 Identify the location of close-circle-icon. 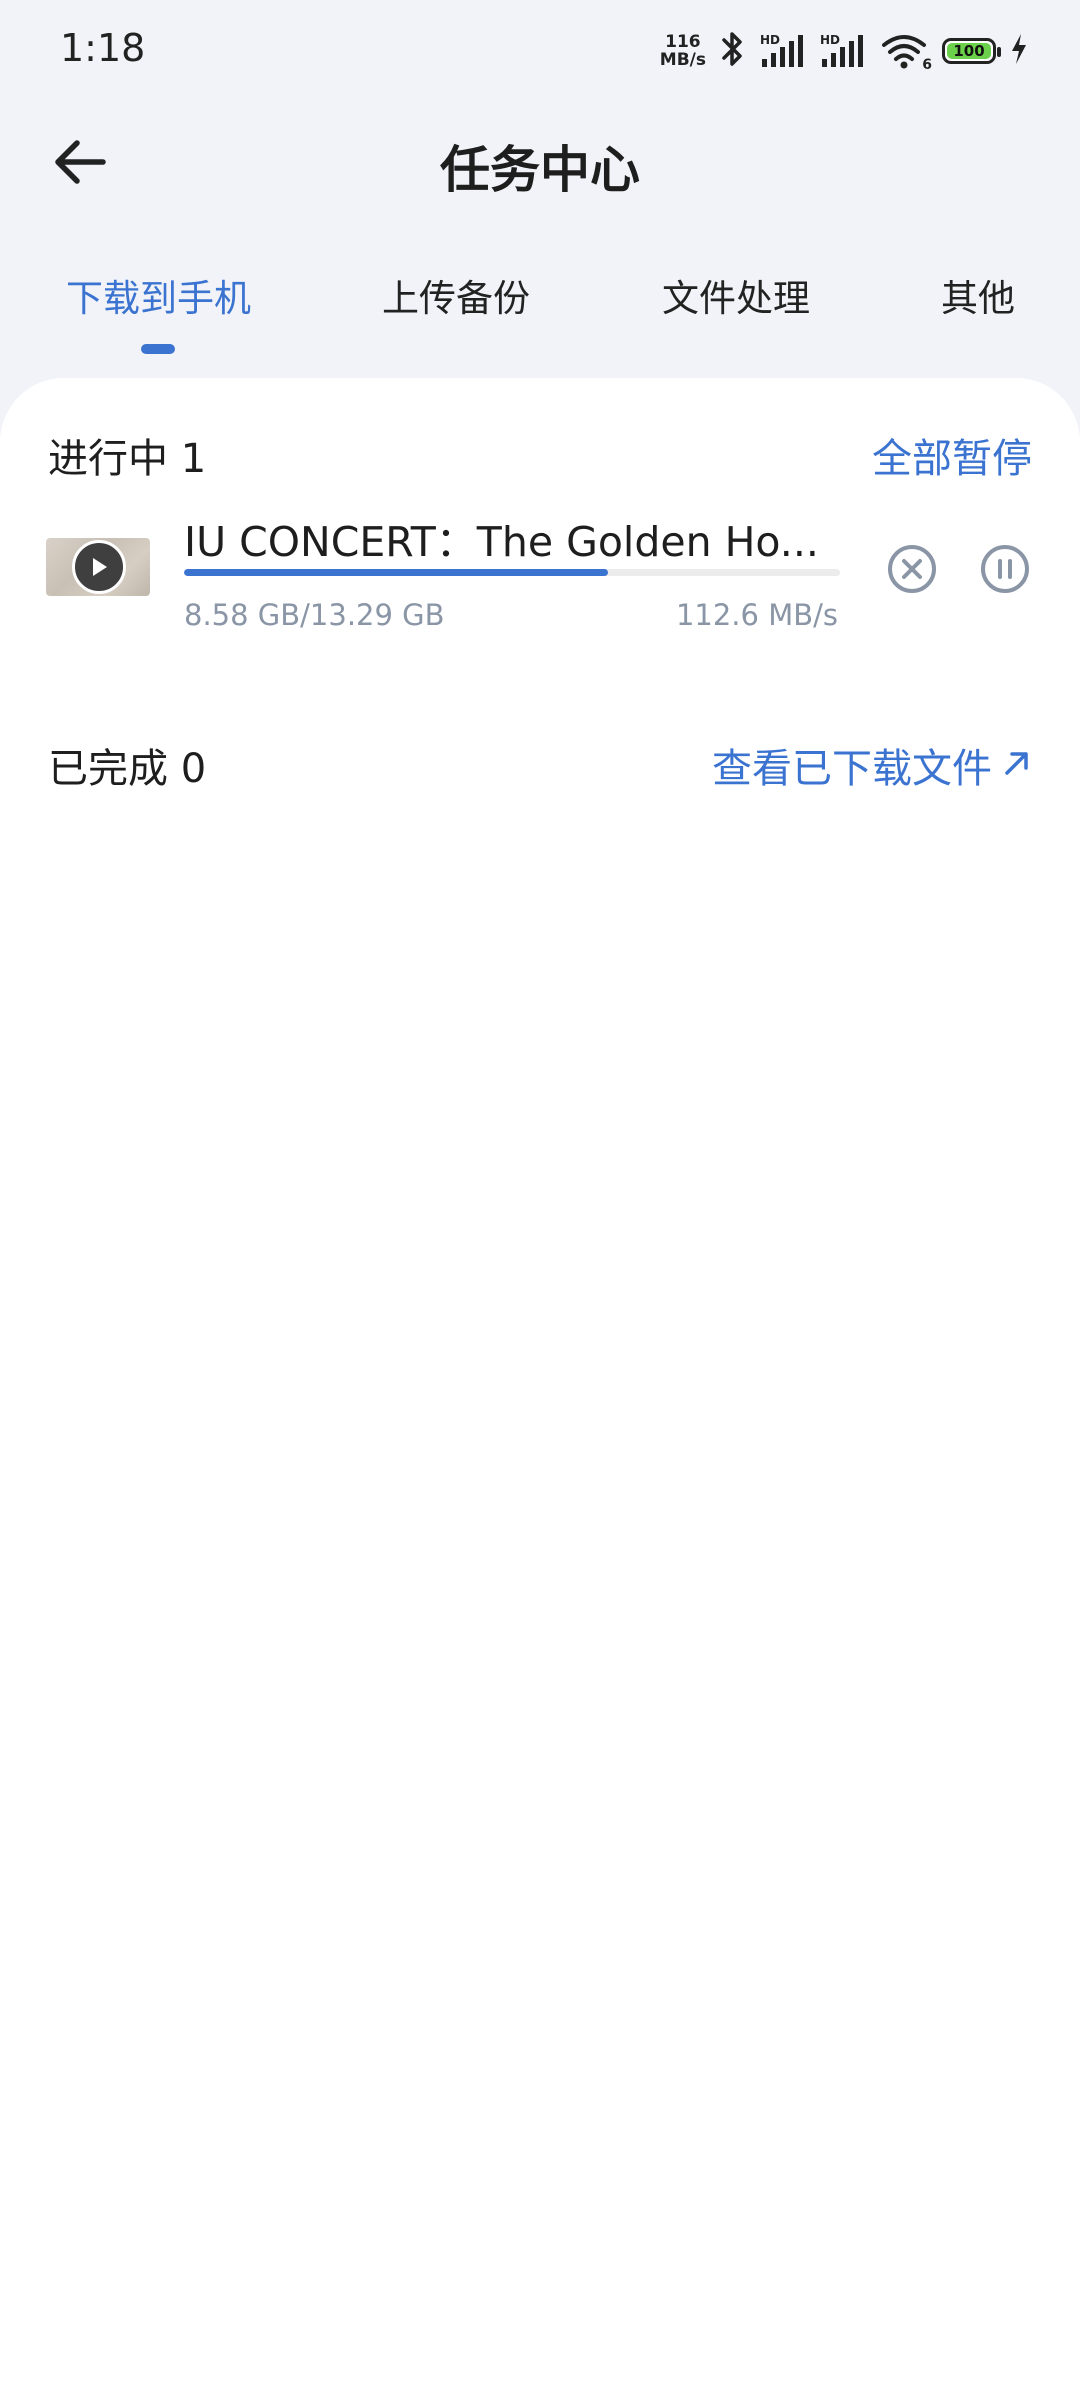
(912, 571).